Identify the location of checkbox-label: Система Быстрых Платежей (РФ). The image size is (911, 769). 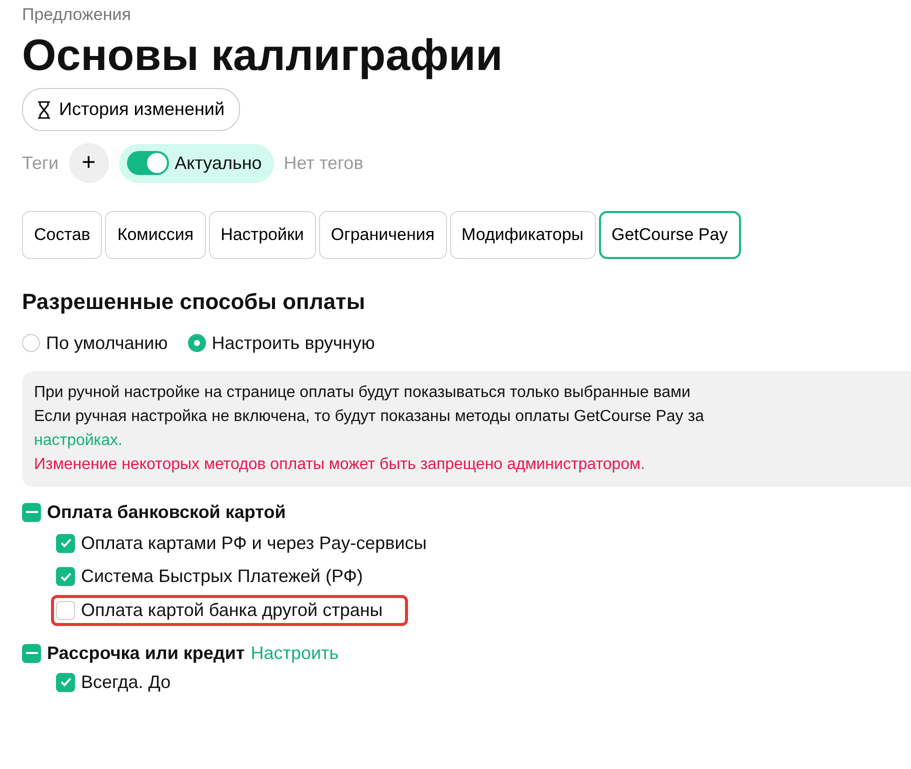
(222, 577).